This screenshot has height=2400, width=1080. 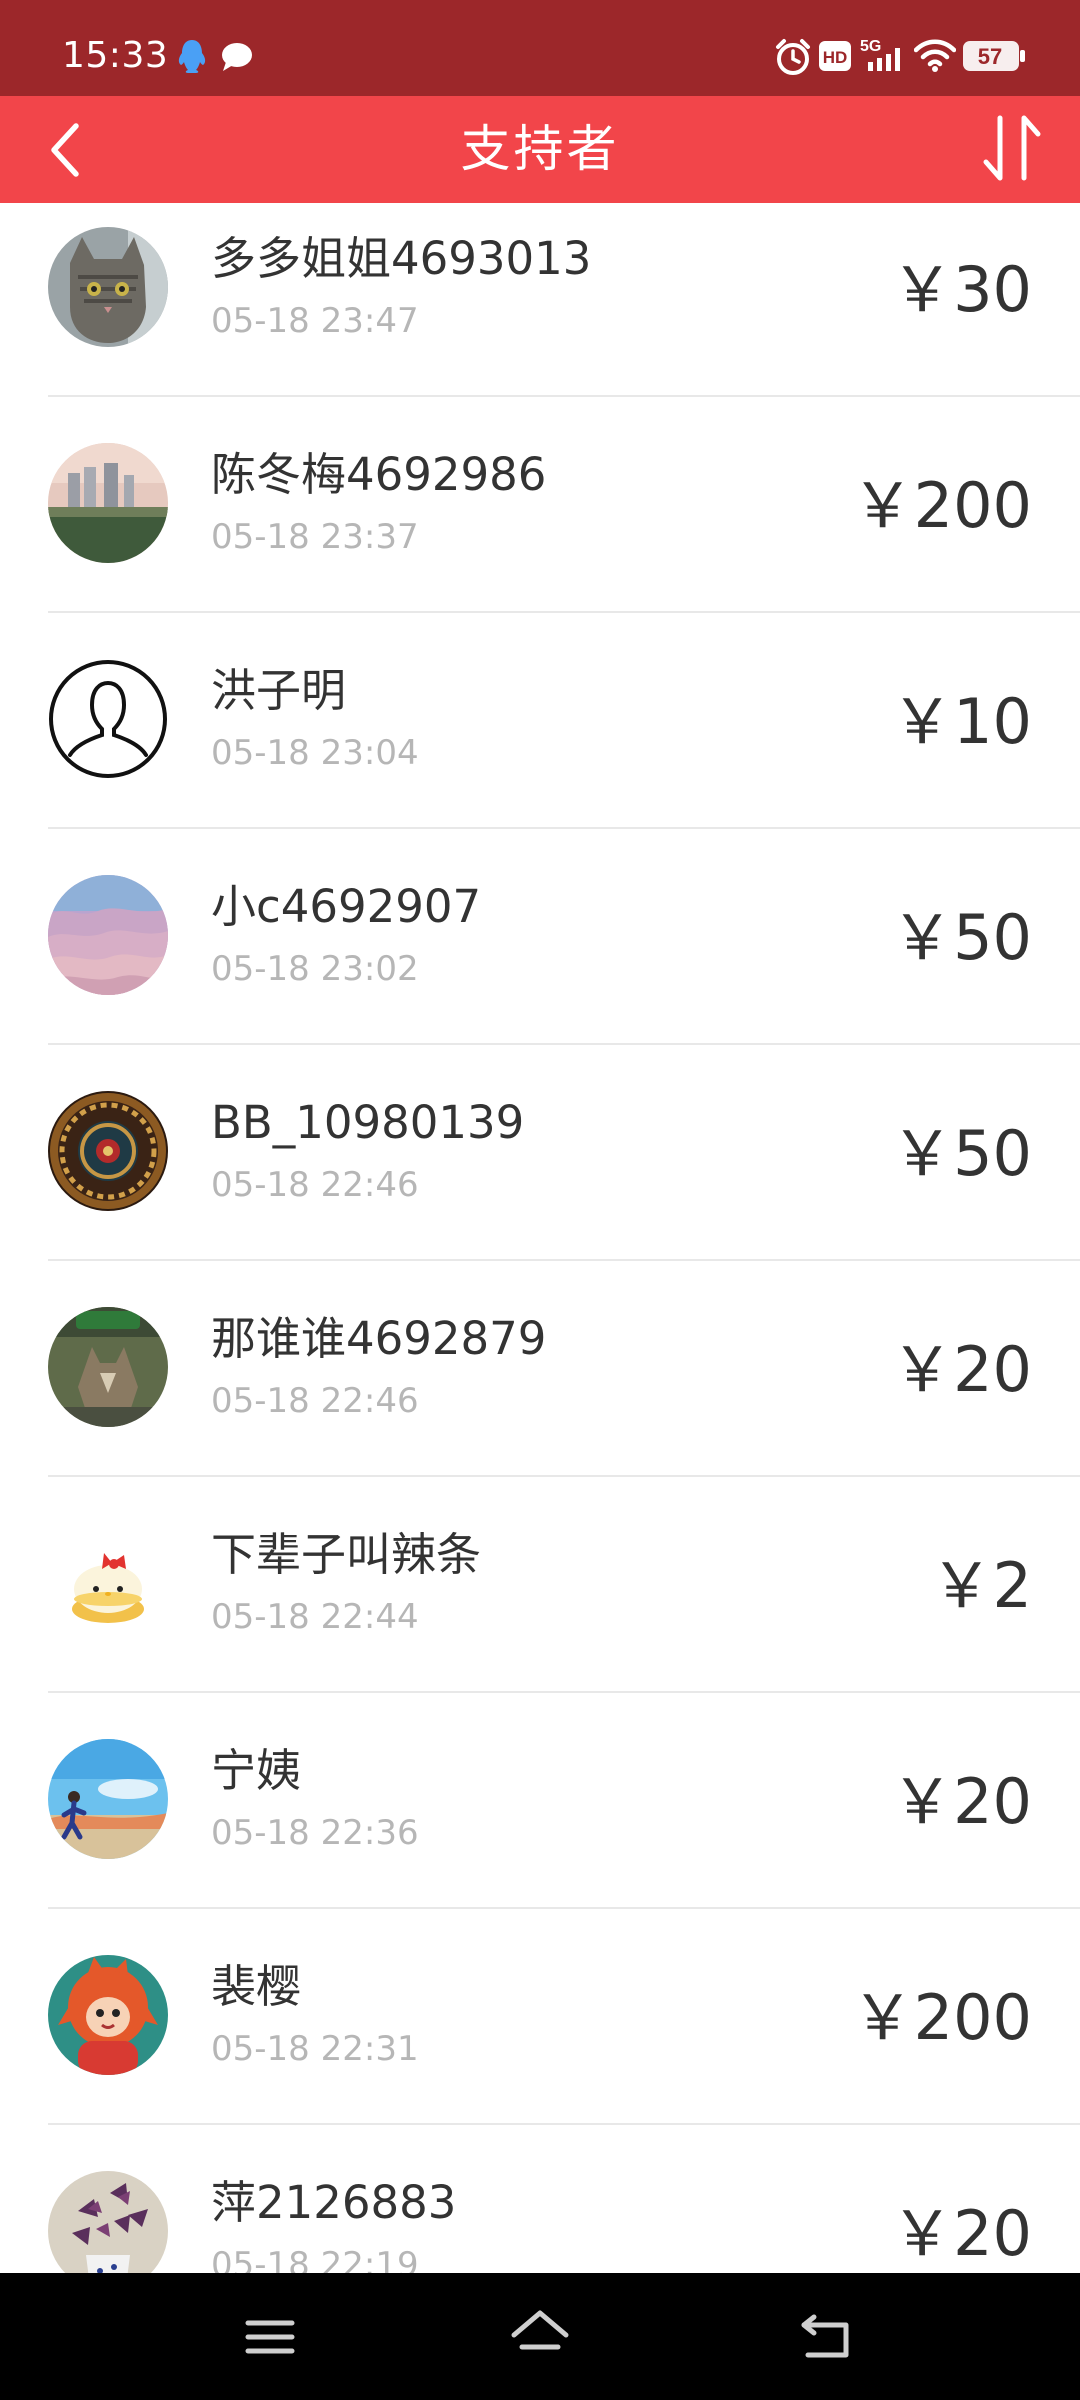 I want to click on support-time: 05-18 23:04, so click(x=315, y=753).